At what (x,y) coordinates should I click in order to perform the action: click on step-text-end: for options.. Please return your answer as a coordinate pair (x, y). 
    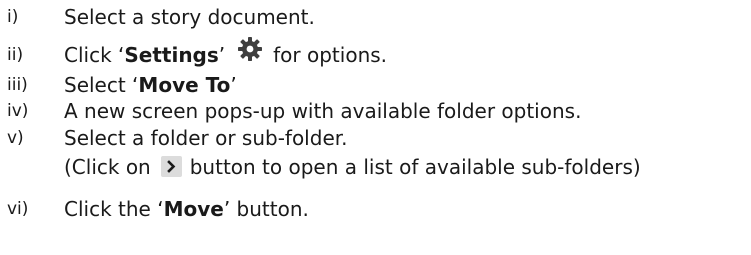
    Looking at the image, I should click on (330, 55).